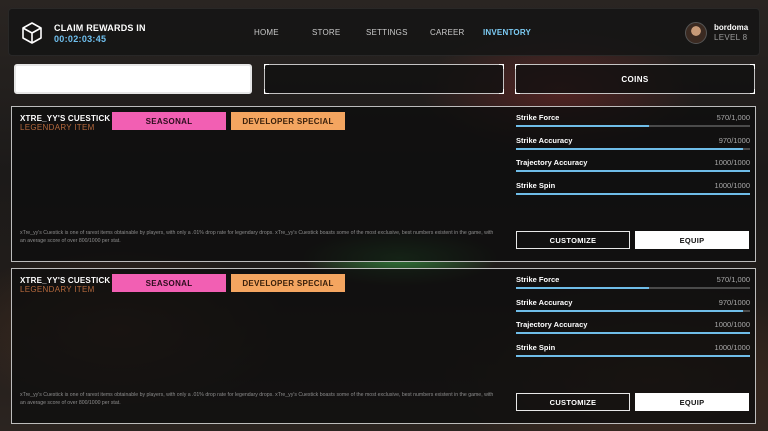 This screenshot has width=768, height=431. Describe the element at coordinates (326, 32) in the screenshot. I see `nav-store: STORE` at that location.